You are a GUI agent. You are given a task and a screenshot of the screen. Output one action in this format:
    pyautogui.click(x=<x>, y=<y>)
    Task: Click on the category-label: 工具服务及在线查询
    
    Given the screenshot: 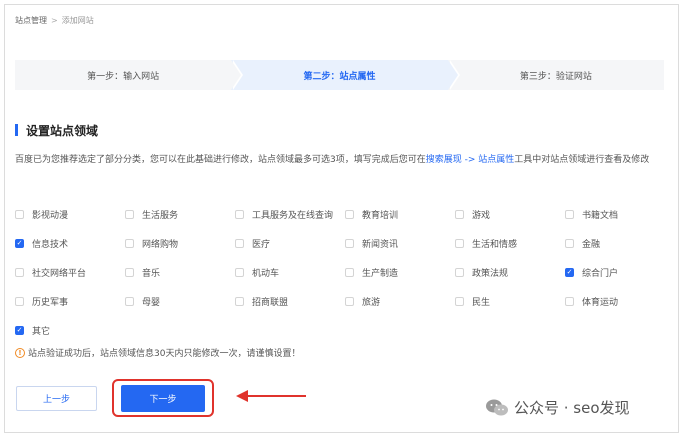 What is the action you would take?
    pyautogui.click(x=293, y=216)
    